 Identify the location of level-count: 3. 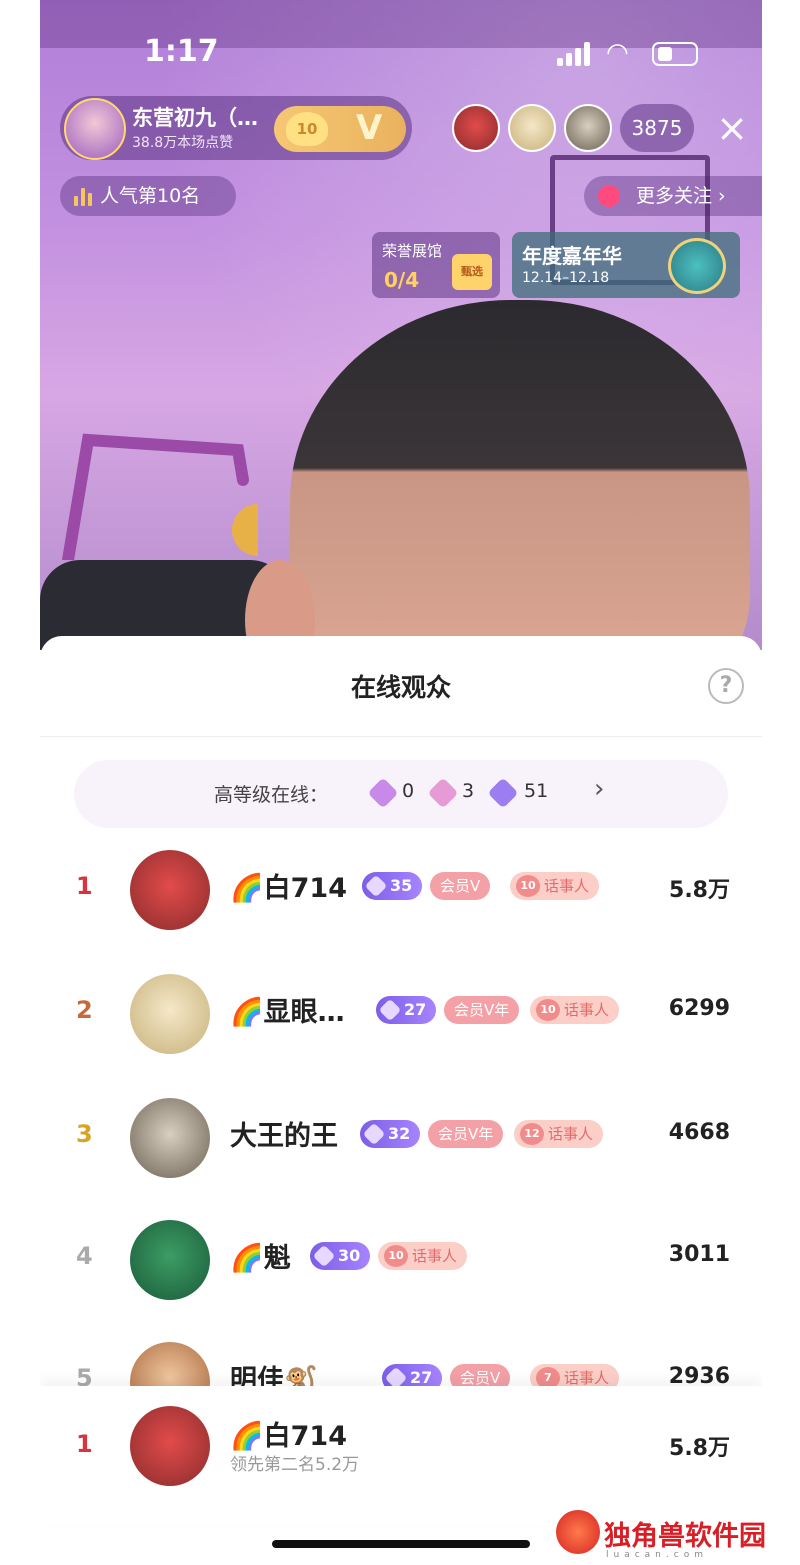
(468, 791).